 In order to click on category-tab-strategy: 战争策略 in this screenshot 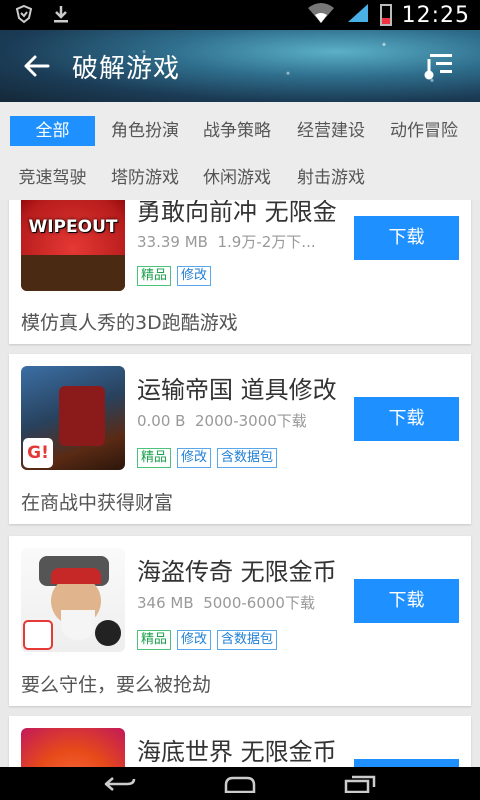, I will do `click(237, 131)`.